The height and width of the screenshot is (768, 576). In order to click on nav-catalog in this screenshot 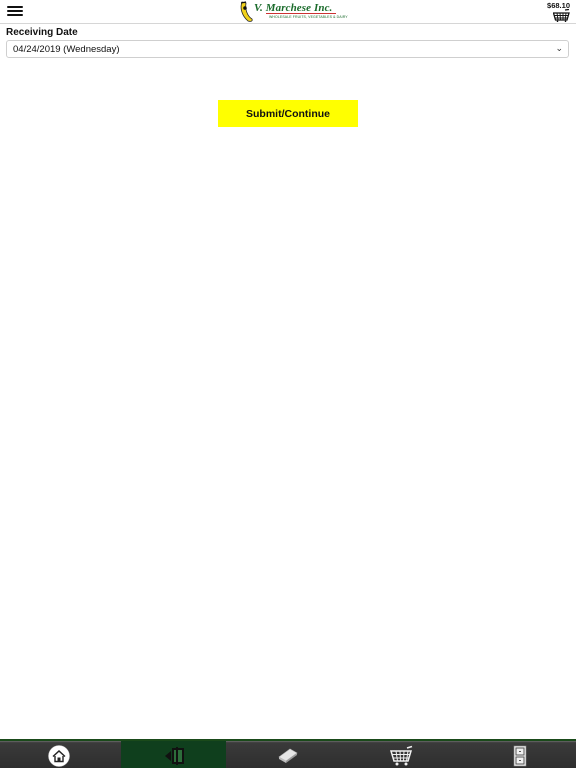, I will do `click(288, 754)`.